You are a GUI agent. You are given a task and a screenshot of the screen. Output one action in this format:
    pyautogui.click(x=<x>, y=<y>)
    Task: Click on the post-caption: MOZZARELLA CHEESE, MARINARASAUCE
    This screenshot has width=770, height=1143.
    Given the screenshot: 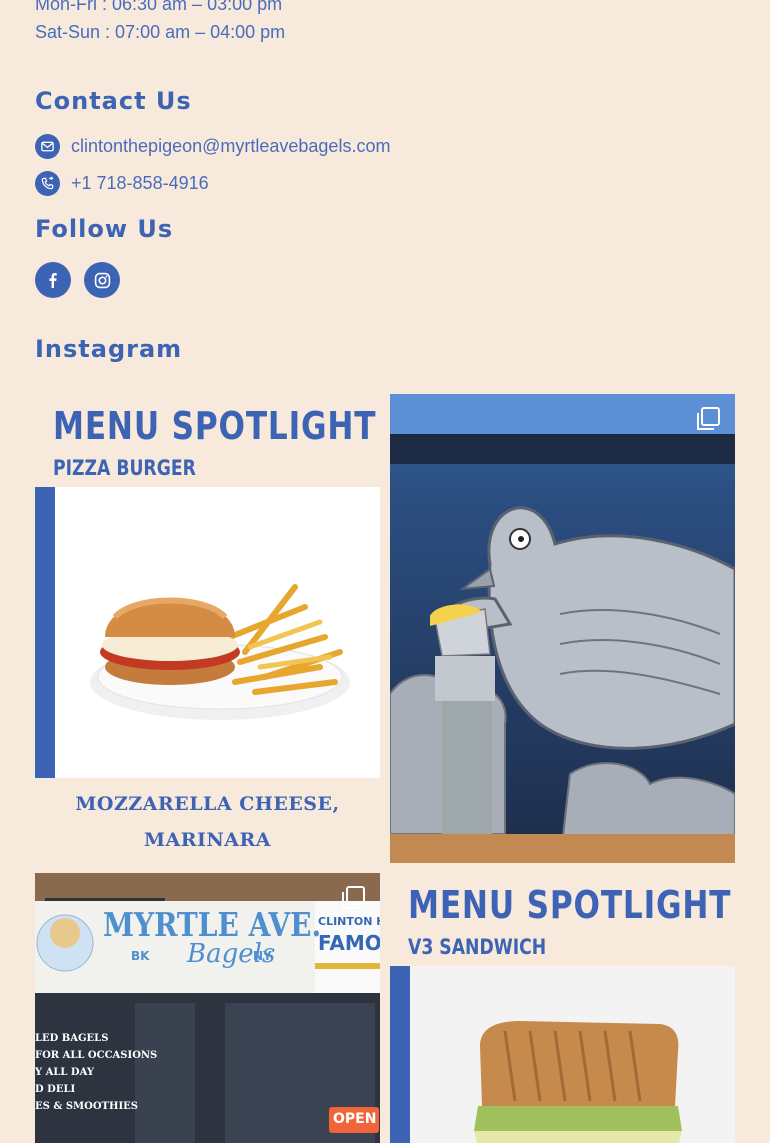 What is the action you would take?
    pyautogui.click(x=207, y=822)
    